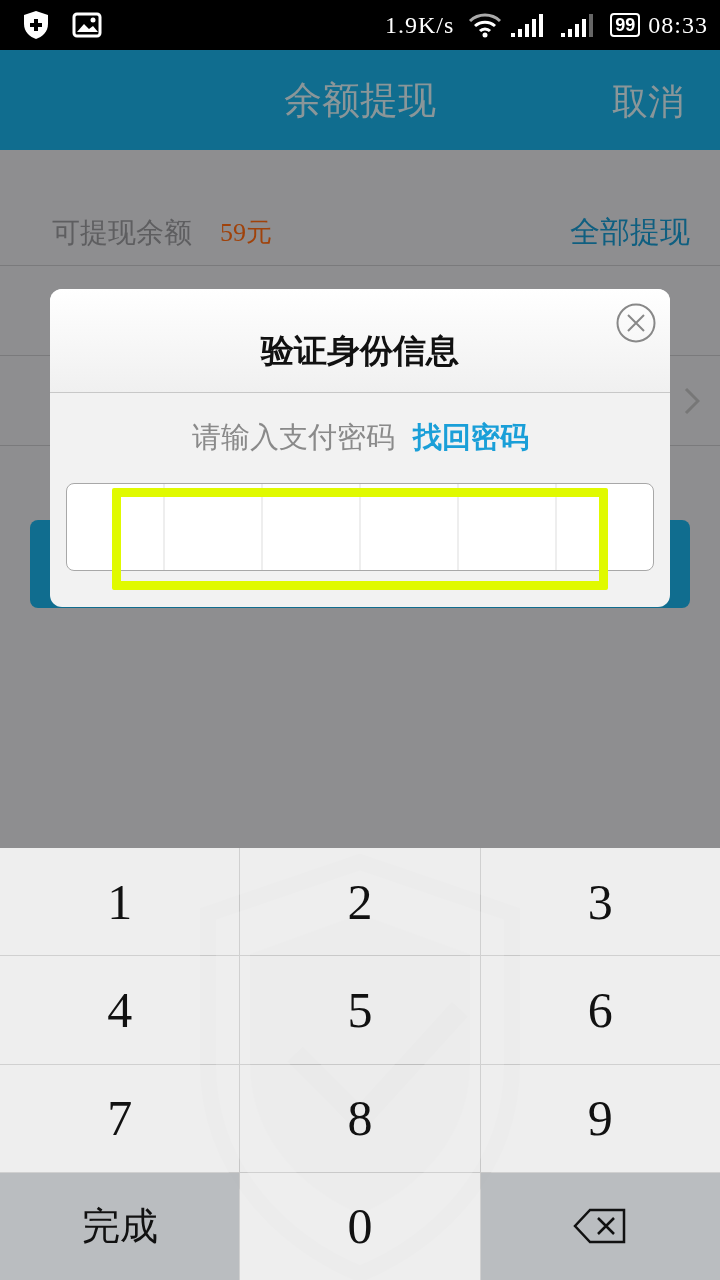  Describe the element at coordinates (692, 400) in the screenshot. I see `chevron-right-icon` at that location.